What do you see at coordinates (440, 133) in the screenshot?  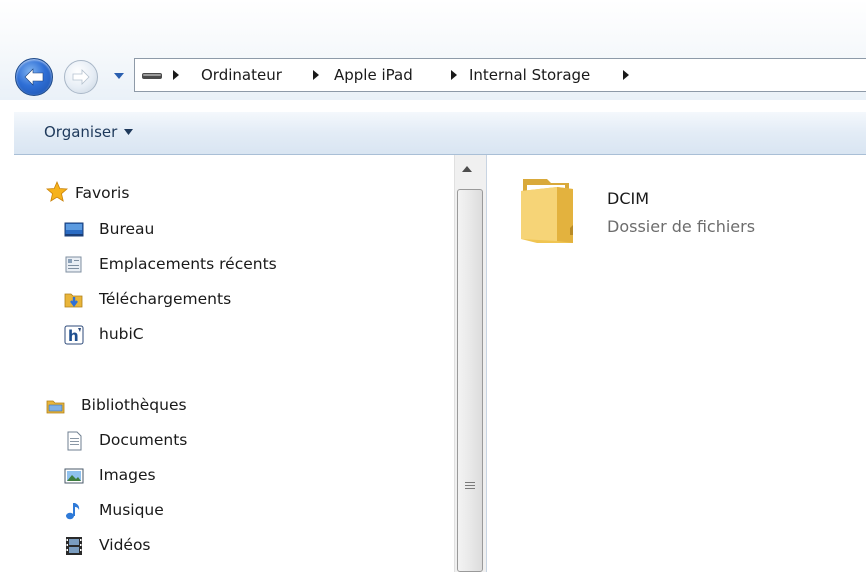 I see `command-toolbar: Organiser` at bounding box center [440, 133].